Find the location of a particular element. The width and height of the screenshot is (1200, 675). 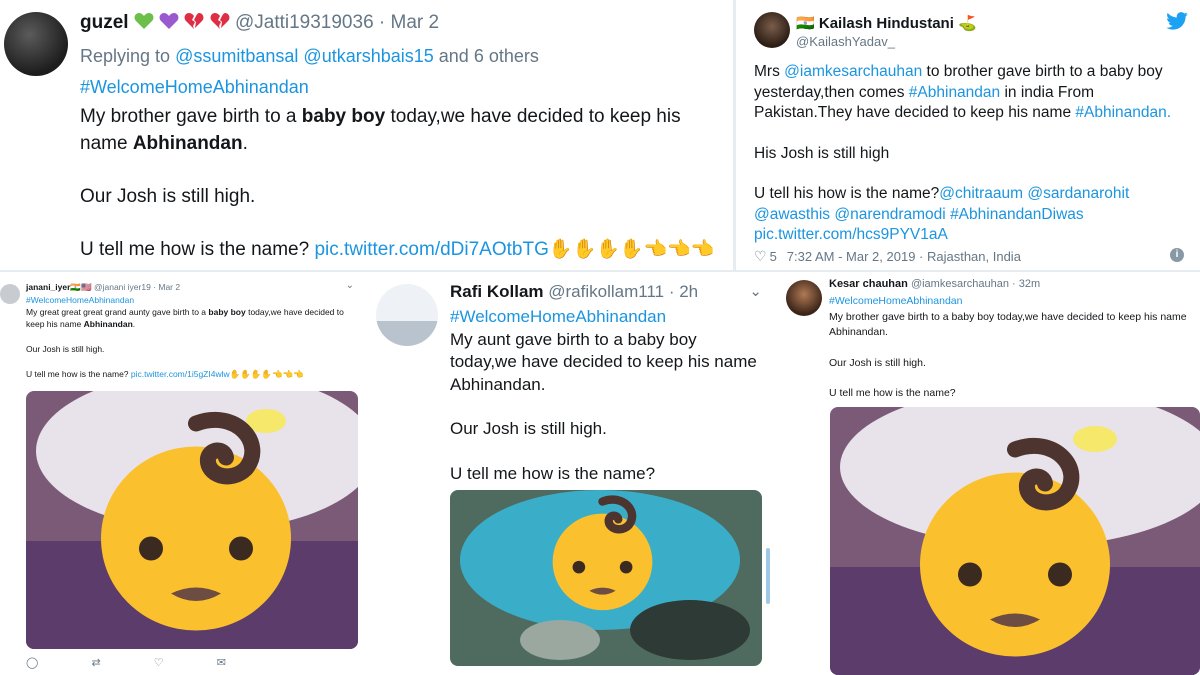

mention-link: @utkarshbais15 is located at coordinates (368, 56).